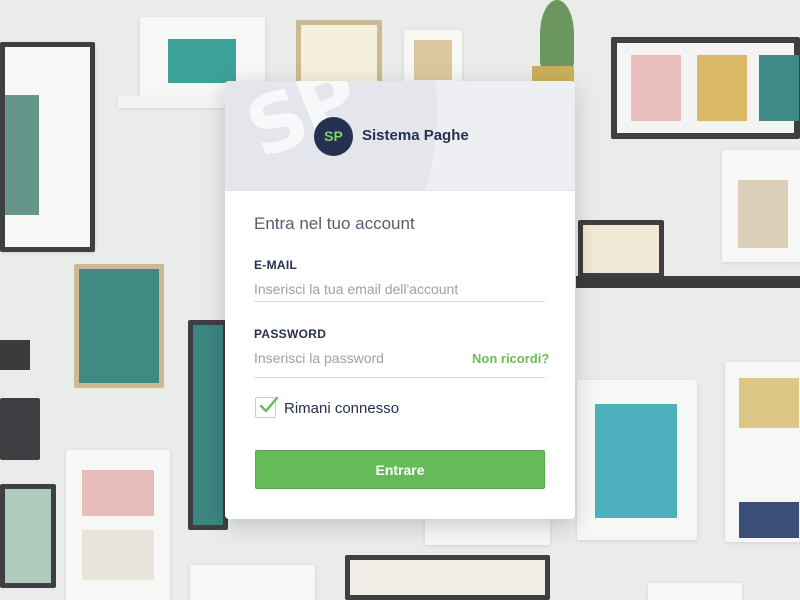 The height and width of the screenshot is (600, 800). Describe the element at coordinates (400, 469) in the screenshot. I see `login-submit-button: Entrare` at that location.